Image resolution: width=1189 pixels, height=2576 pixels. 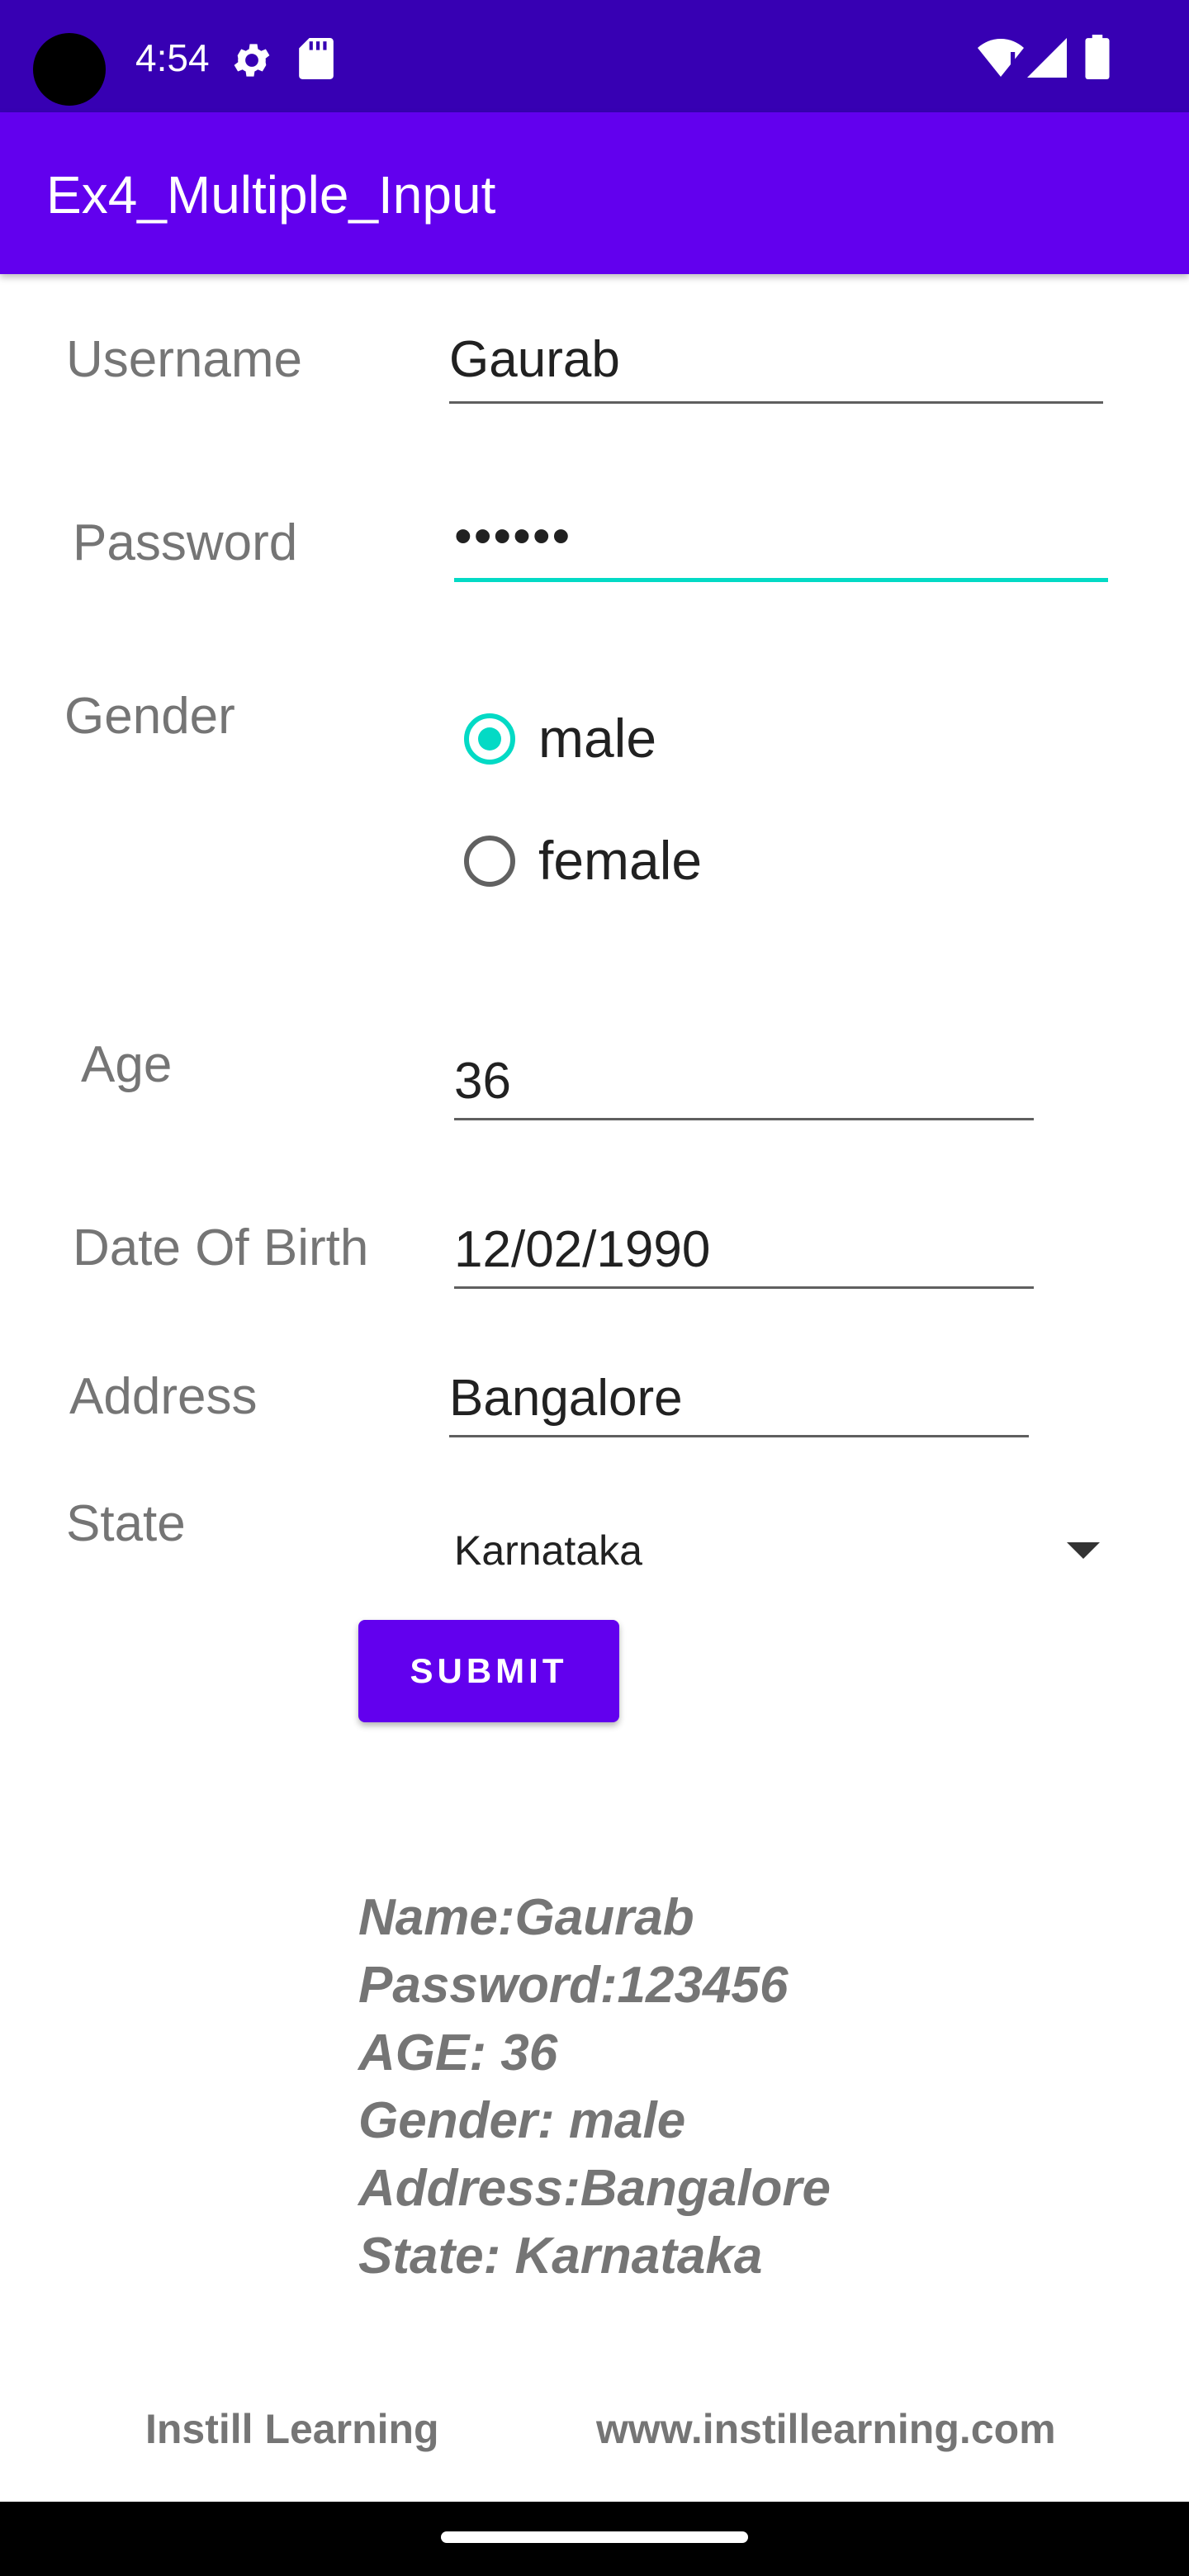 I want to click on username-value: Gaurab, so click(x=534, y=359).